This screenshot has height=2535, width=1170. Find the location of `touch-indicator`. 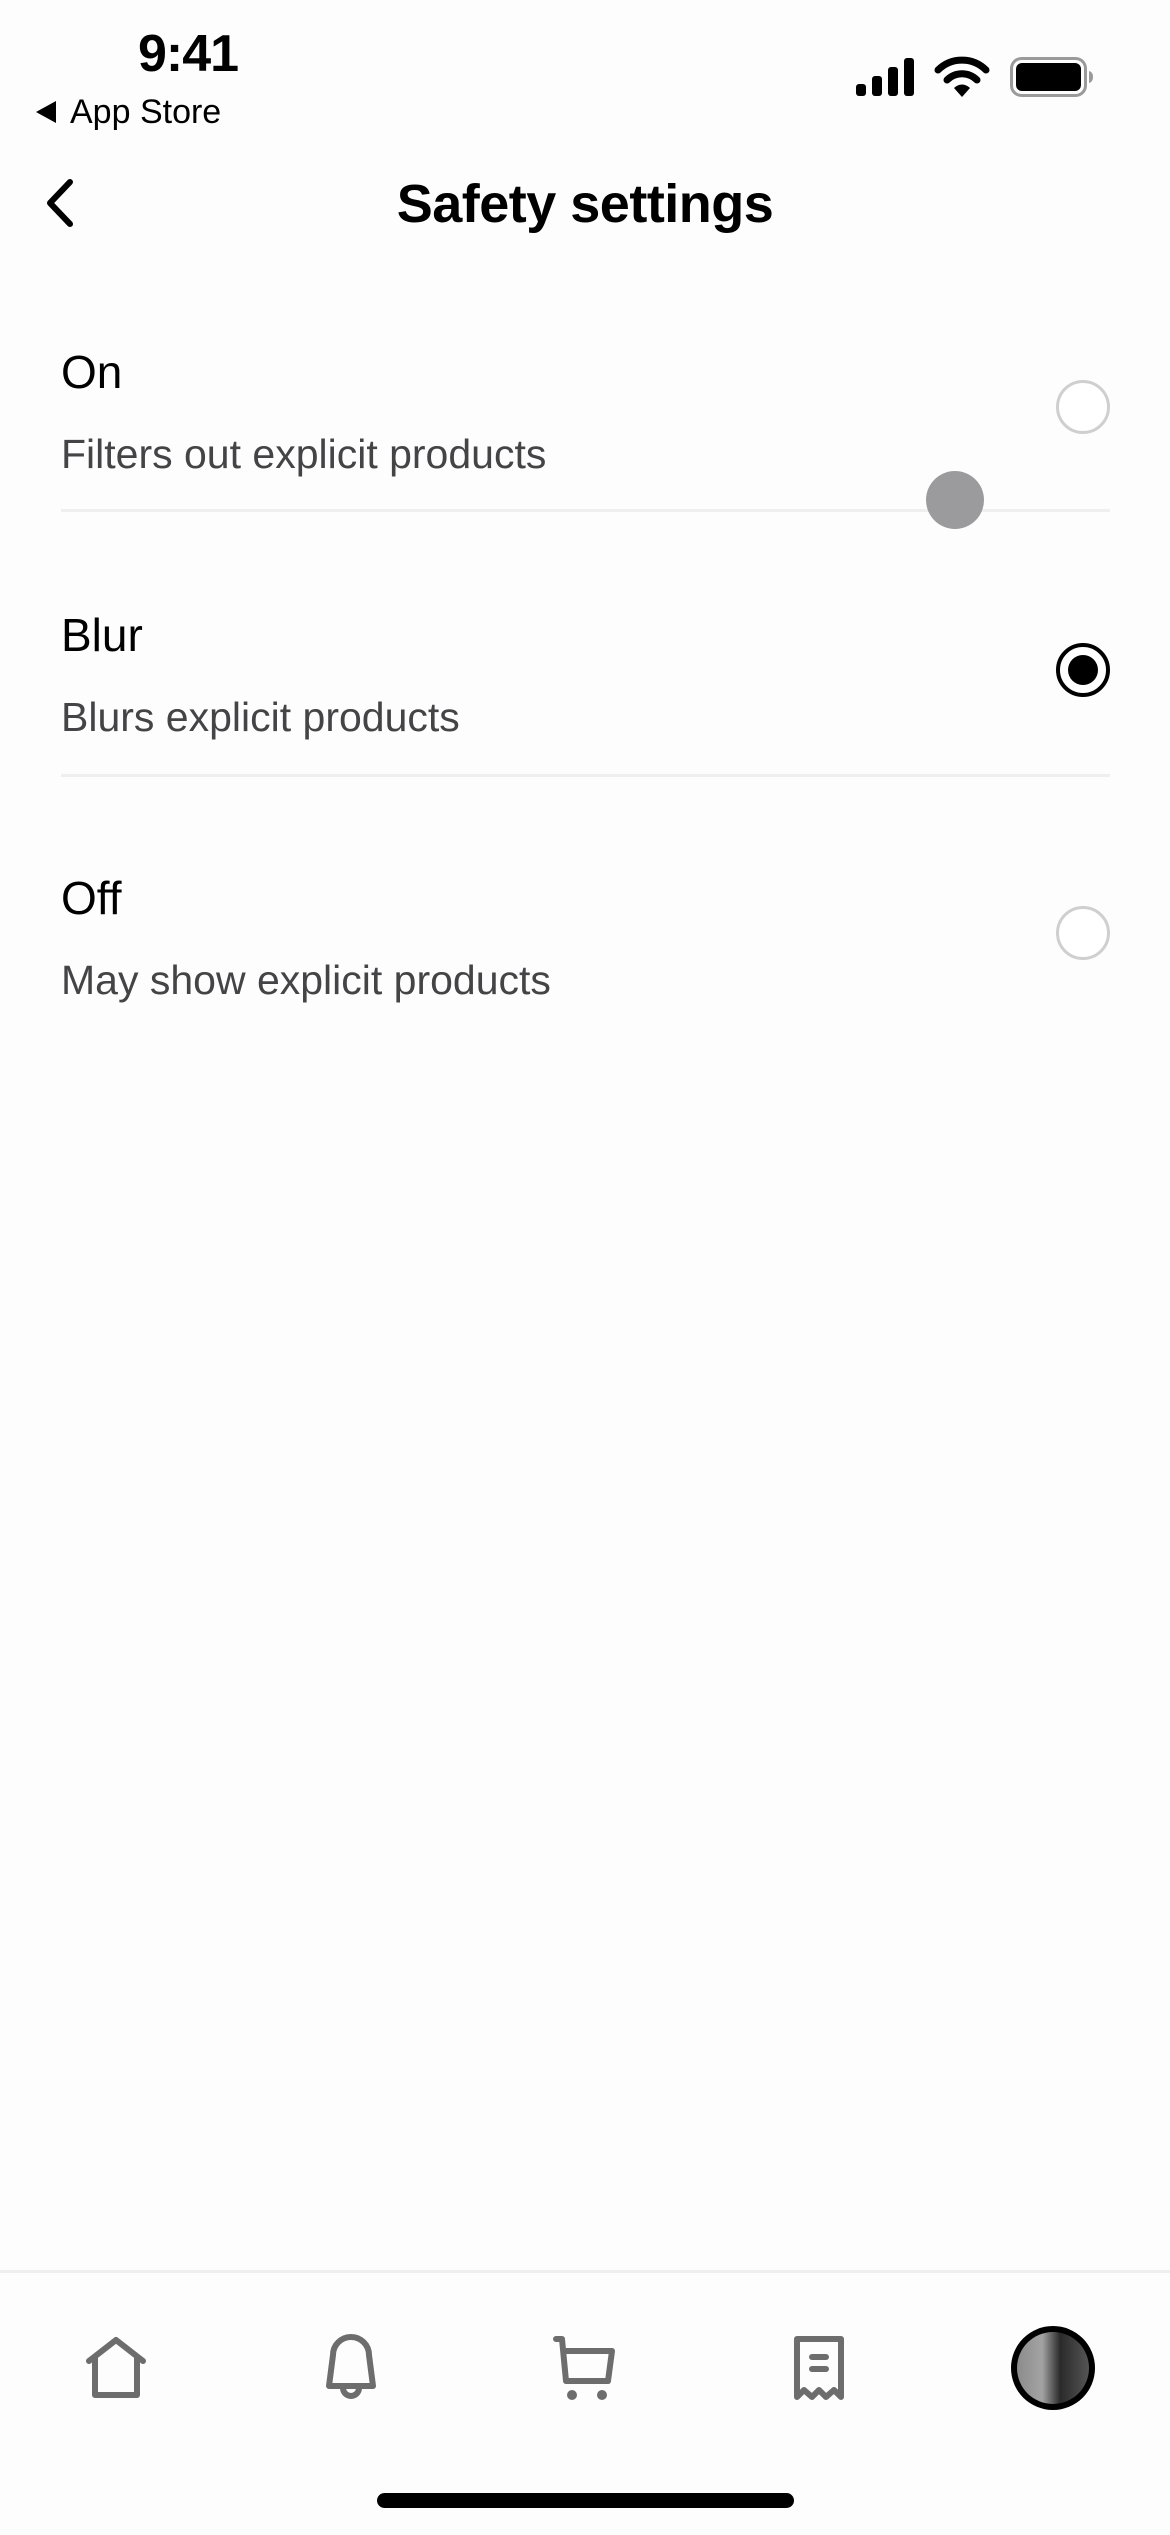

touch-indicator is located at coordinates (955, 500).